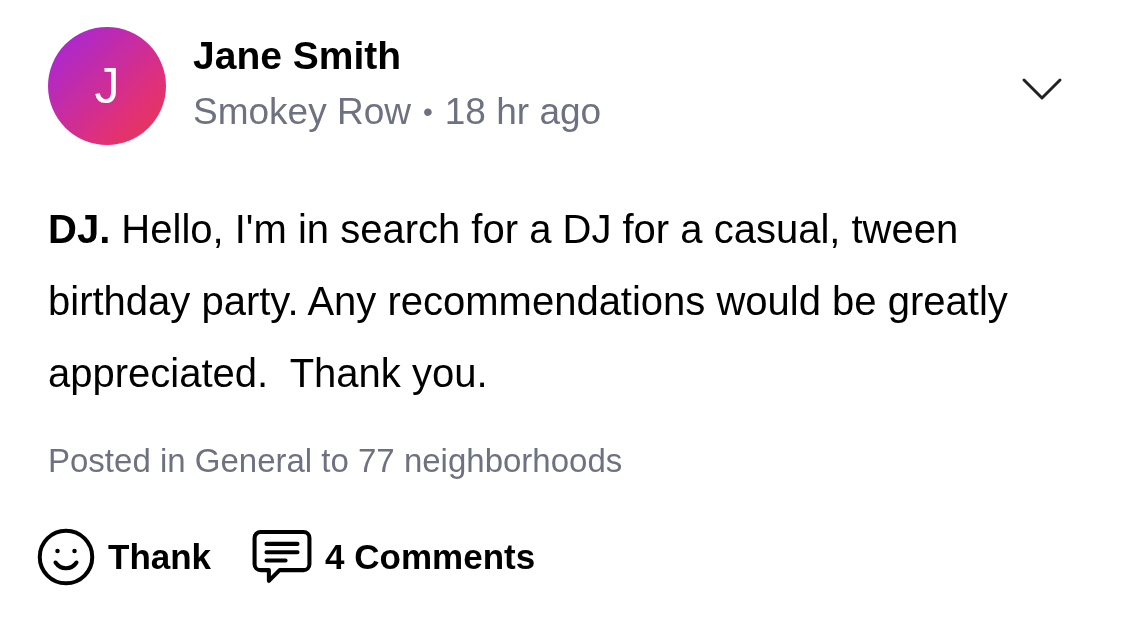  Describe the element at coordinates (1042, 89) in the screenshot. I see `chevron-down-icon` at that location.